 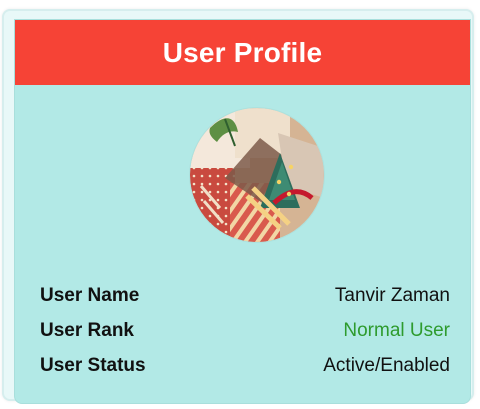 I want to click on profile-photo-icon, so click(x=257, y=175).